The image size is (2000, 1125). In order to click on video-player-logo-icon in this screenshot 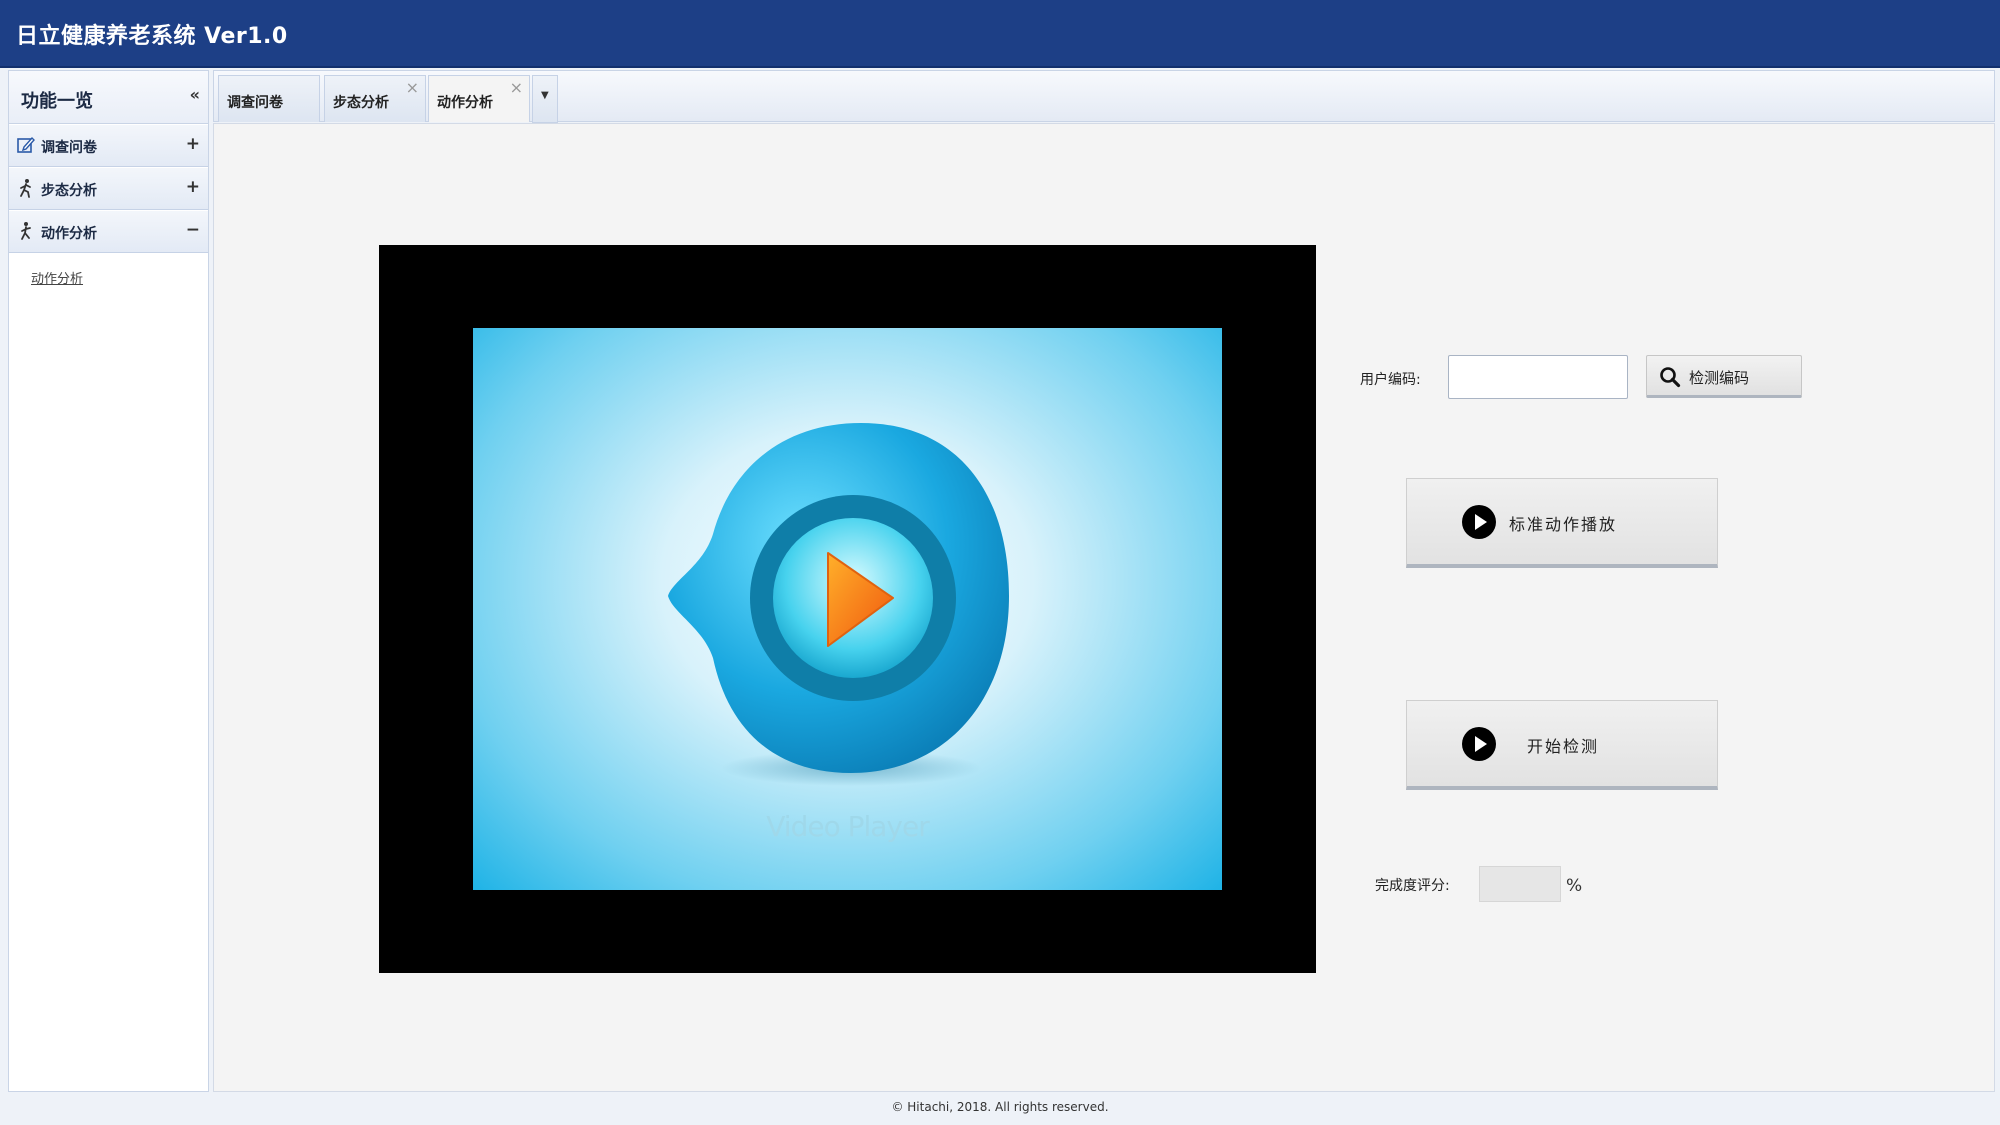, I will do `click(838, 604)`.